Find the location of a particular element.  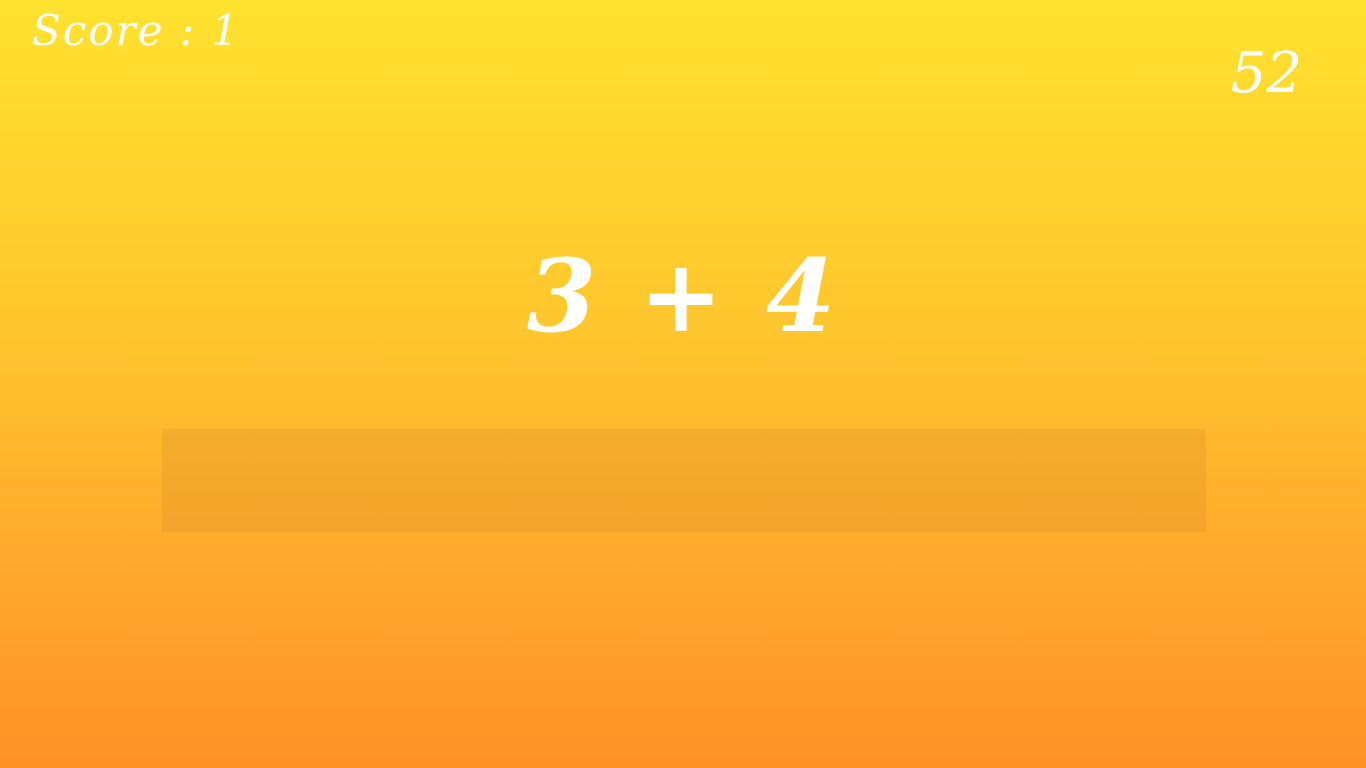

countdown-timer: 52 is located at coordinates (1266, 73).